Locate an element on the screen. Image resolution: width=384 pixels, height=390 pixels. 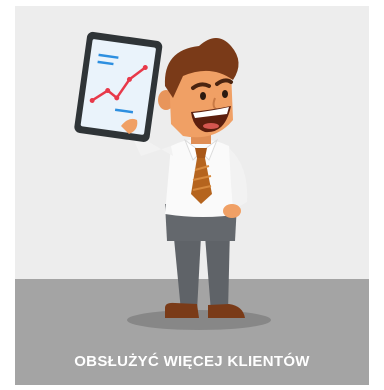
caption: OBSŁUŻYĆ WIĘCEJ KLIENTÓW is located at coordinates (192, 361).